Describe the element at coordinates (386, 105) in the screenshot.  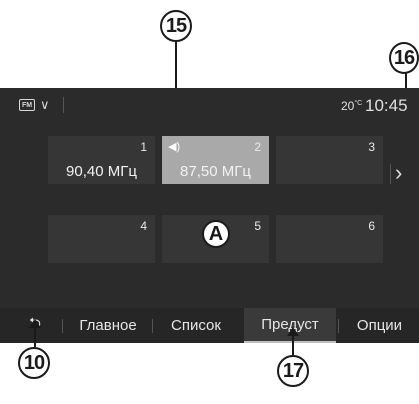
I see `clock: 10:45` at that location.